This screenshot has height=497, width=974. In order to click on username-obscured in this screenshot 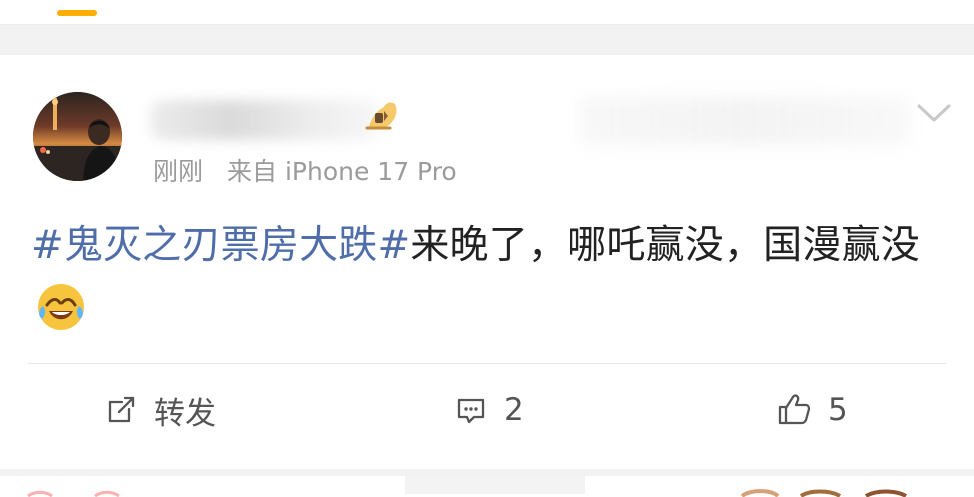, I will do `click(265, 120)`.